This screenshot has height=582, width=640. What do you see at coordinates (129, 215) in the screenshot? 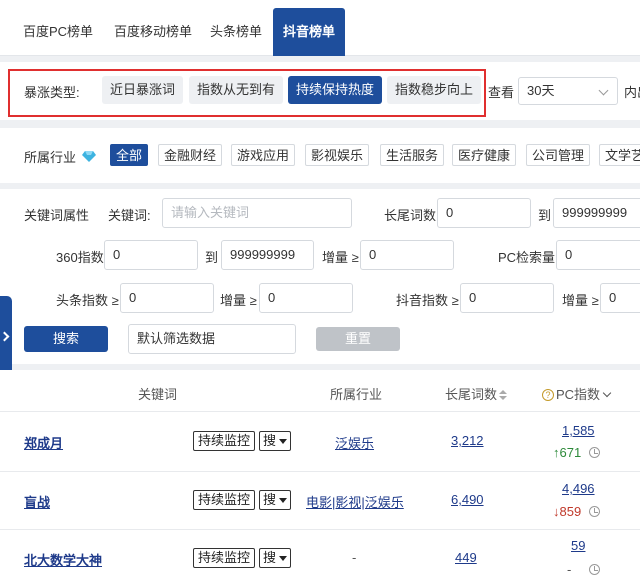
I see `keyword-label: 关键词:` at bounding box center [129, 215].